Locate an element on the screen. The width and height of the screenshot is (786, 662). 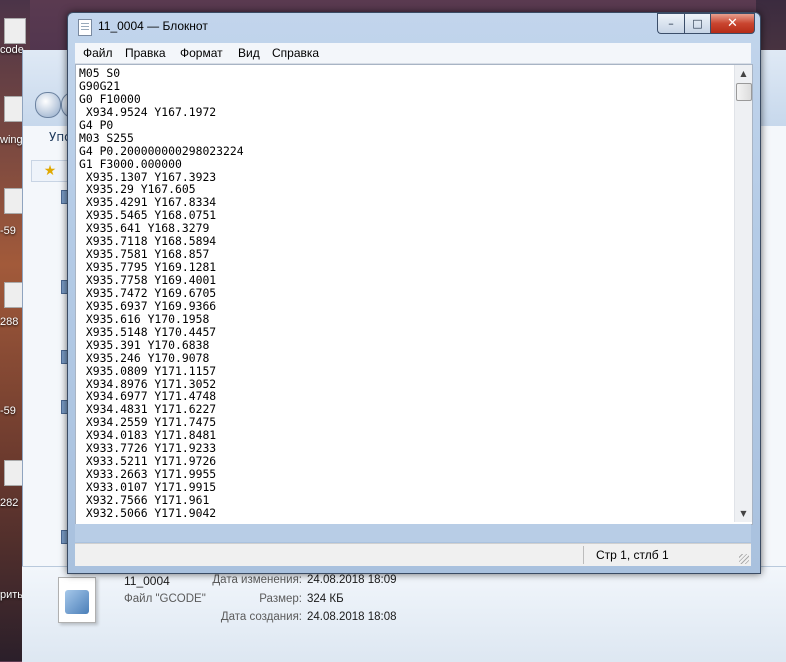
text-line: X932.7566 Y171.961 is located at coordinates (404, 500).